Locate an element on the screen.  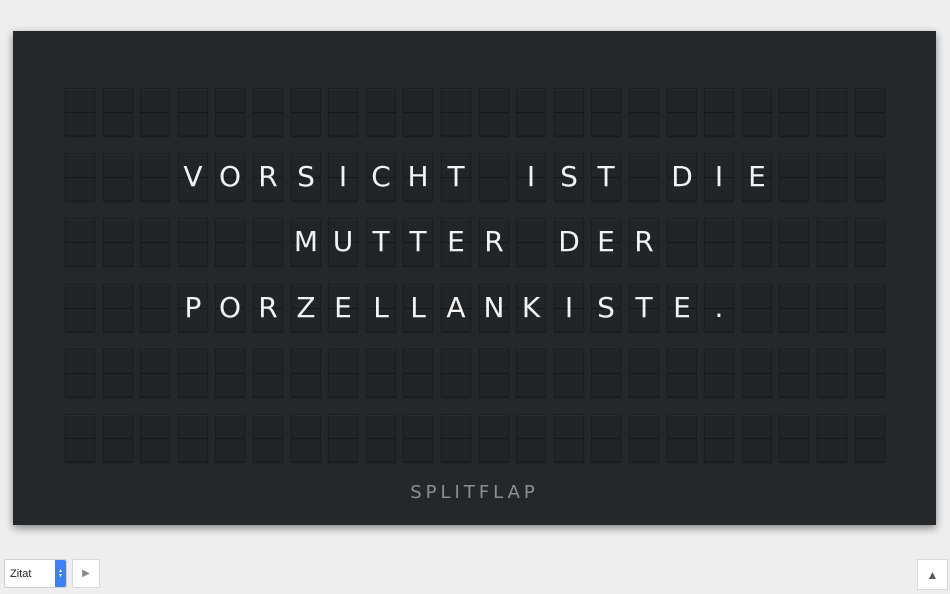
play-icon: ▶ is located at coordinates (86, 573).